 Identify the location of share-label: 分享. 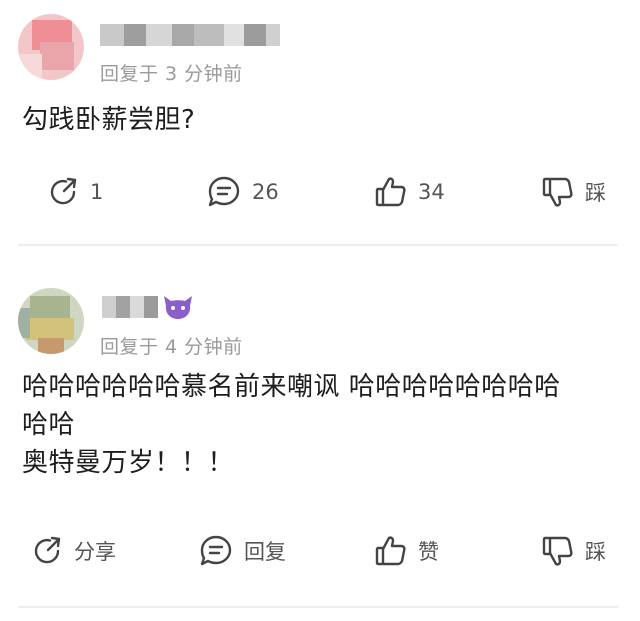
(95, 552).